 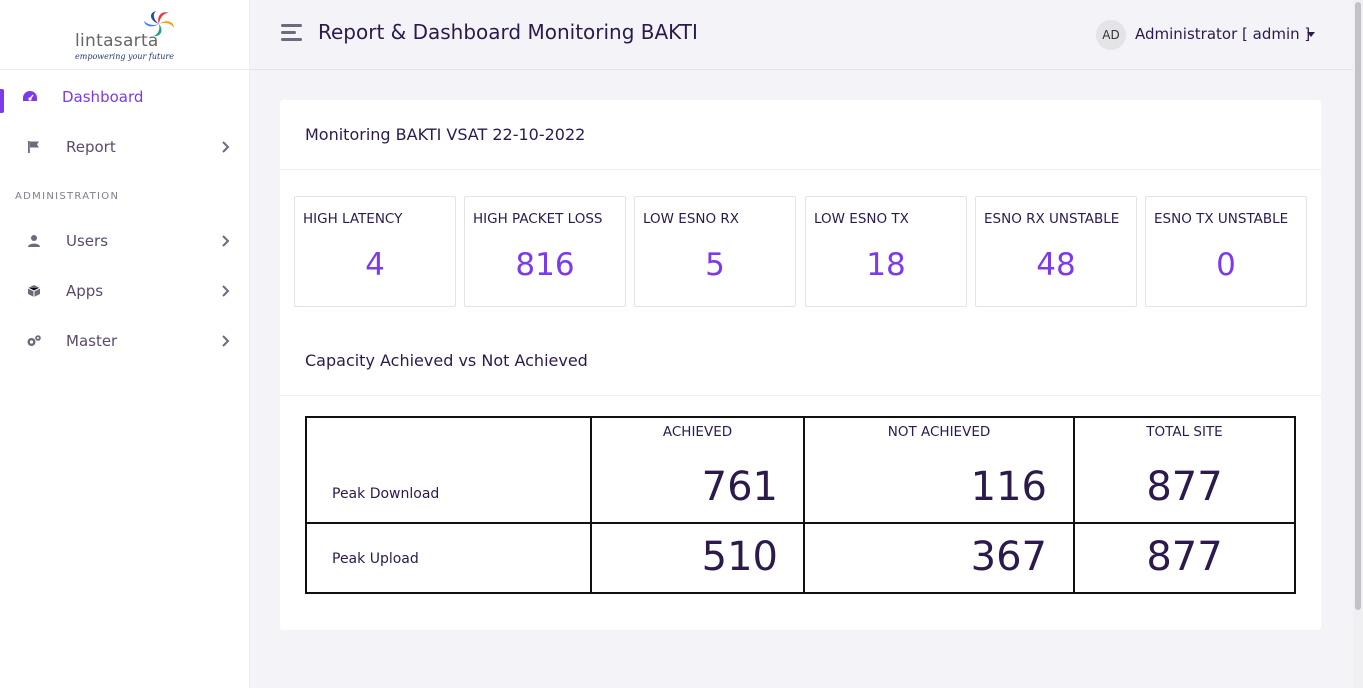 What do you see at coordinates (446, 360) in the screenshot?
I see `capacity-title: Capacity Achieved vs Not Achieved` at bounding box center [446, 360].